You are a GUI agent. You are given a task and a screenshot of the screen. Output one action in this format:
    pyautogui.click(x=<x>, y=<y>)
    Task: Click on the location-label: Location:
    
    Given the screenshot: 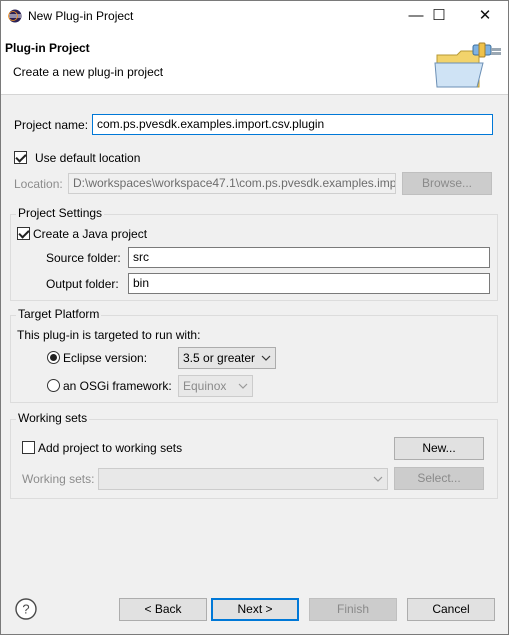 What is the action you would take?
    pyautogui.click(x=38, y=184)
    